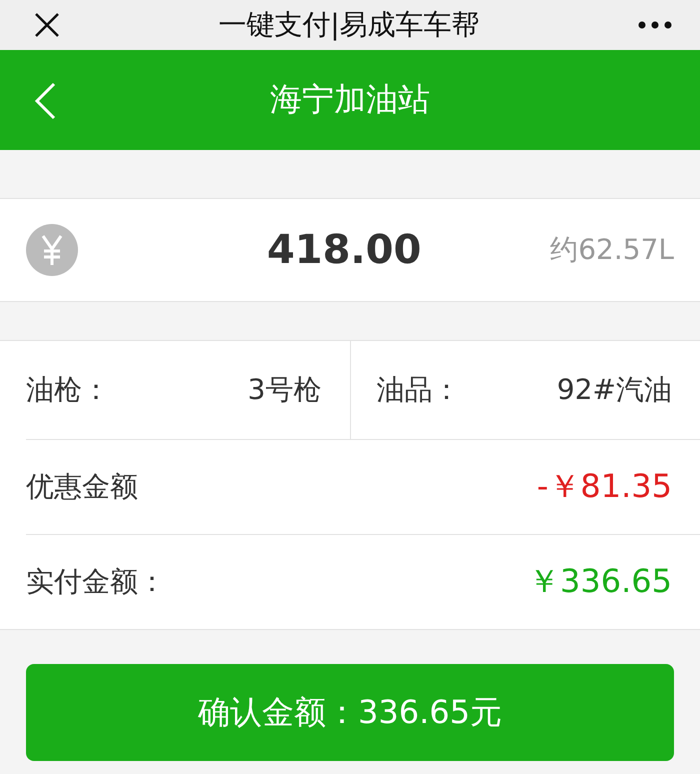  What do you see at coordinates (604, 486) in the screenshot?
I see `summary-amount: -￥81.35` at bounding box center [604, 486].